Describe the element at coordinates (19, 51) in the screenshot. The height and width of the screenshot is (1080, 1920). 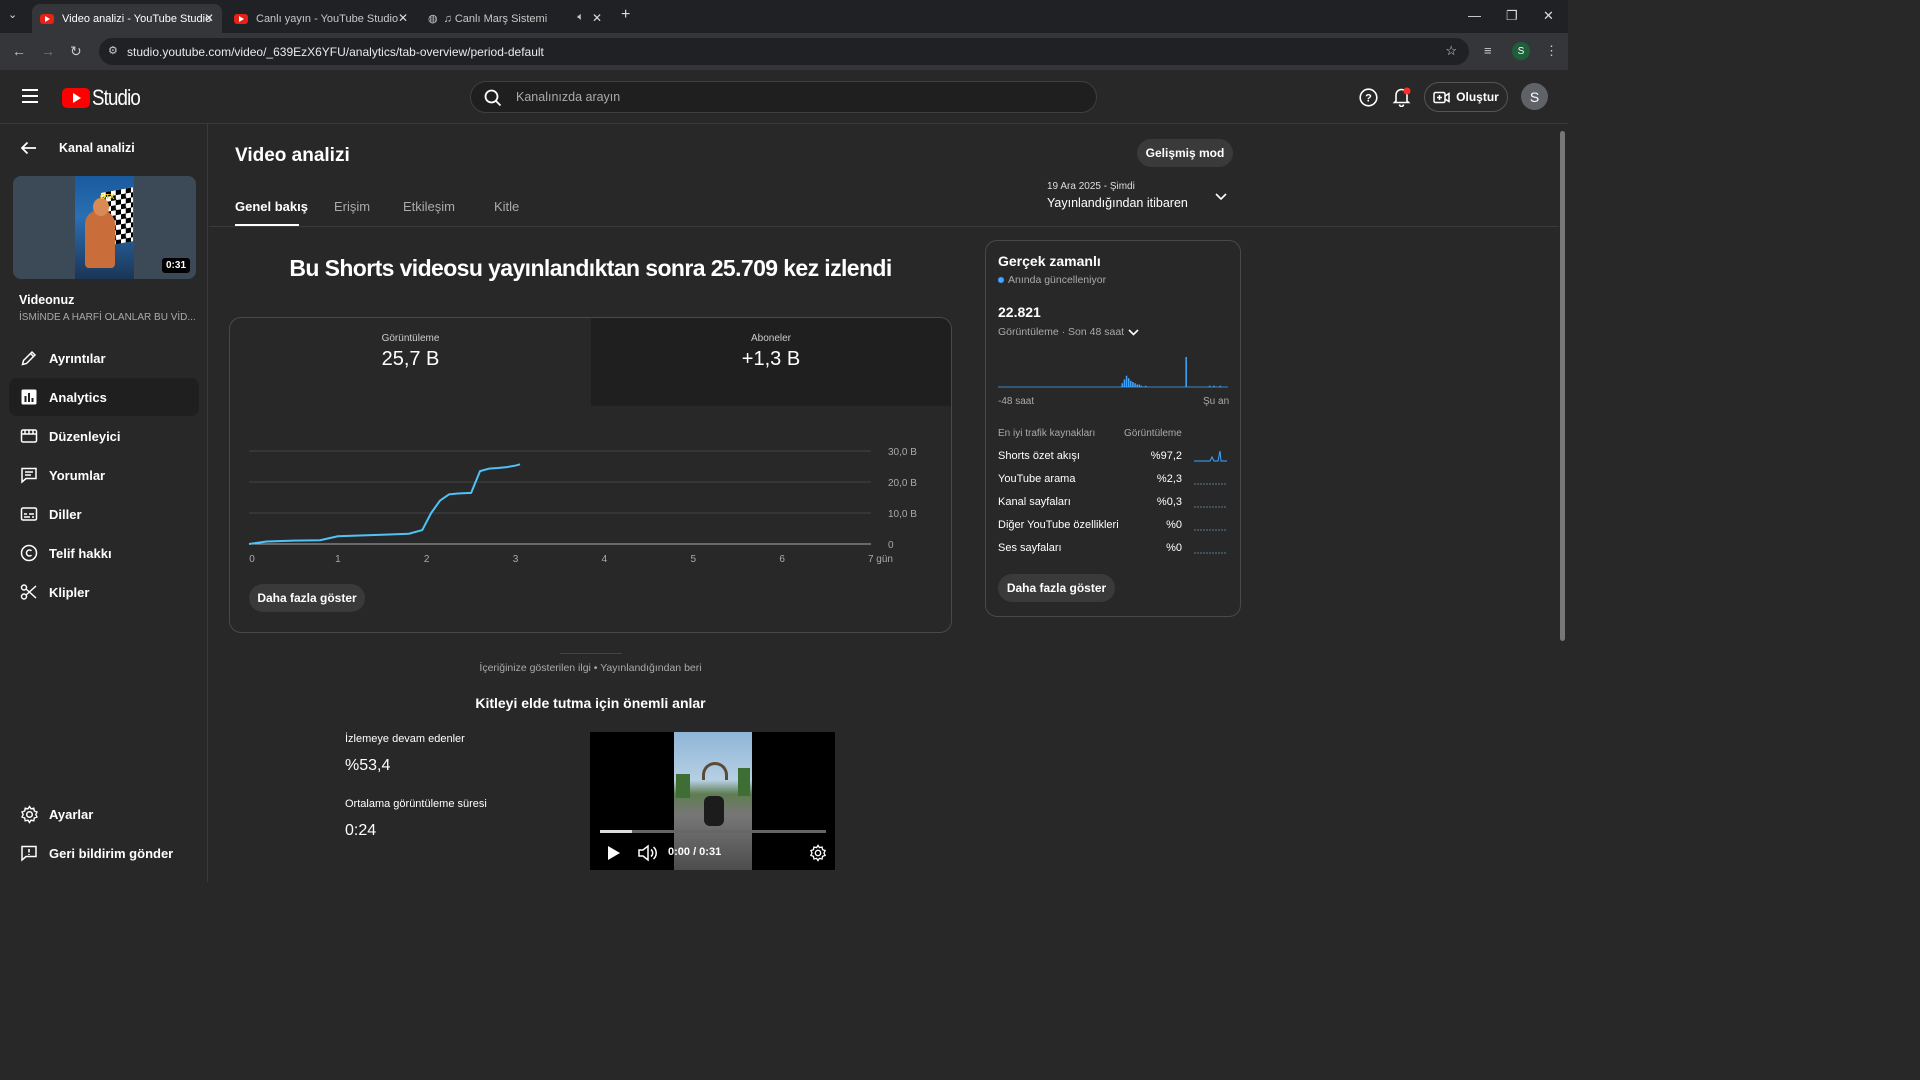
I see `back-icon: ←` at that location.